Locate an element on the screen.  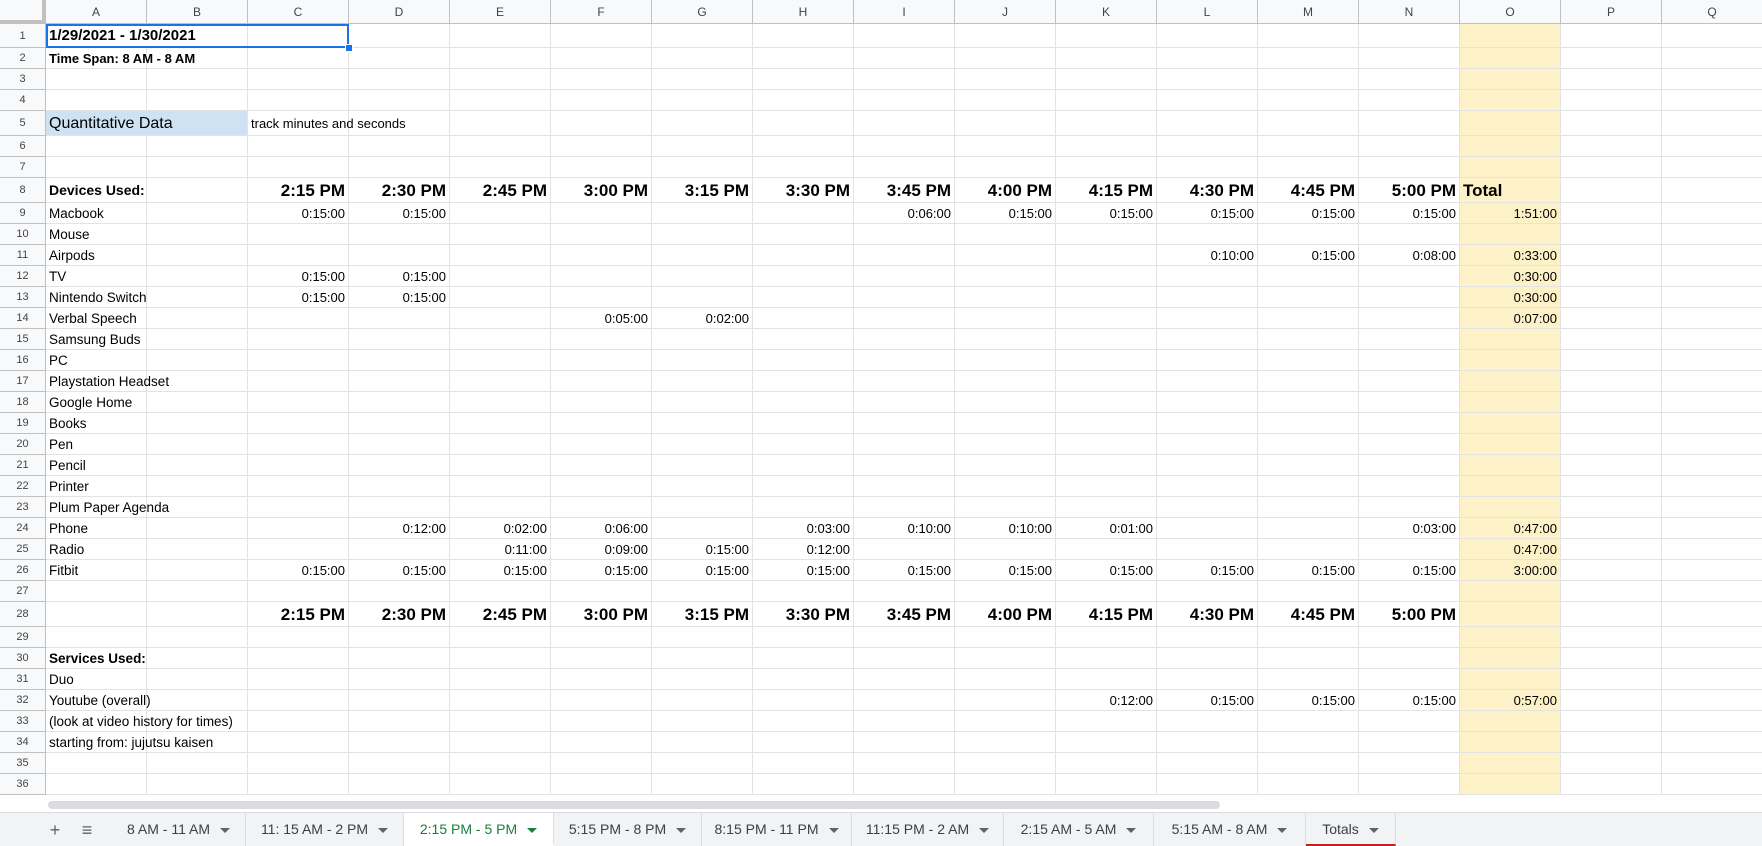
row-header-5: 5 is located at coordinates (23, 123).